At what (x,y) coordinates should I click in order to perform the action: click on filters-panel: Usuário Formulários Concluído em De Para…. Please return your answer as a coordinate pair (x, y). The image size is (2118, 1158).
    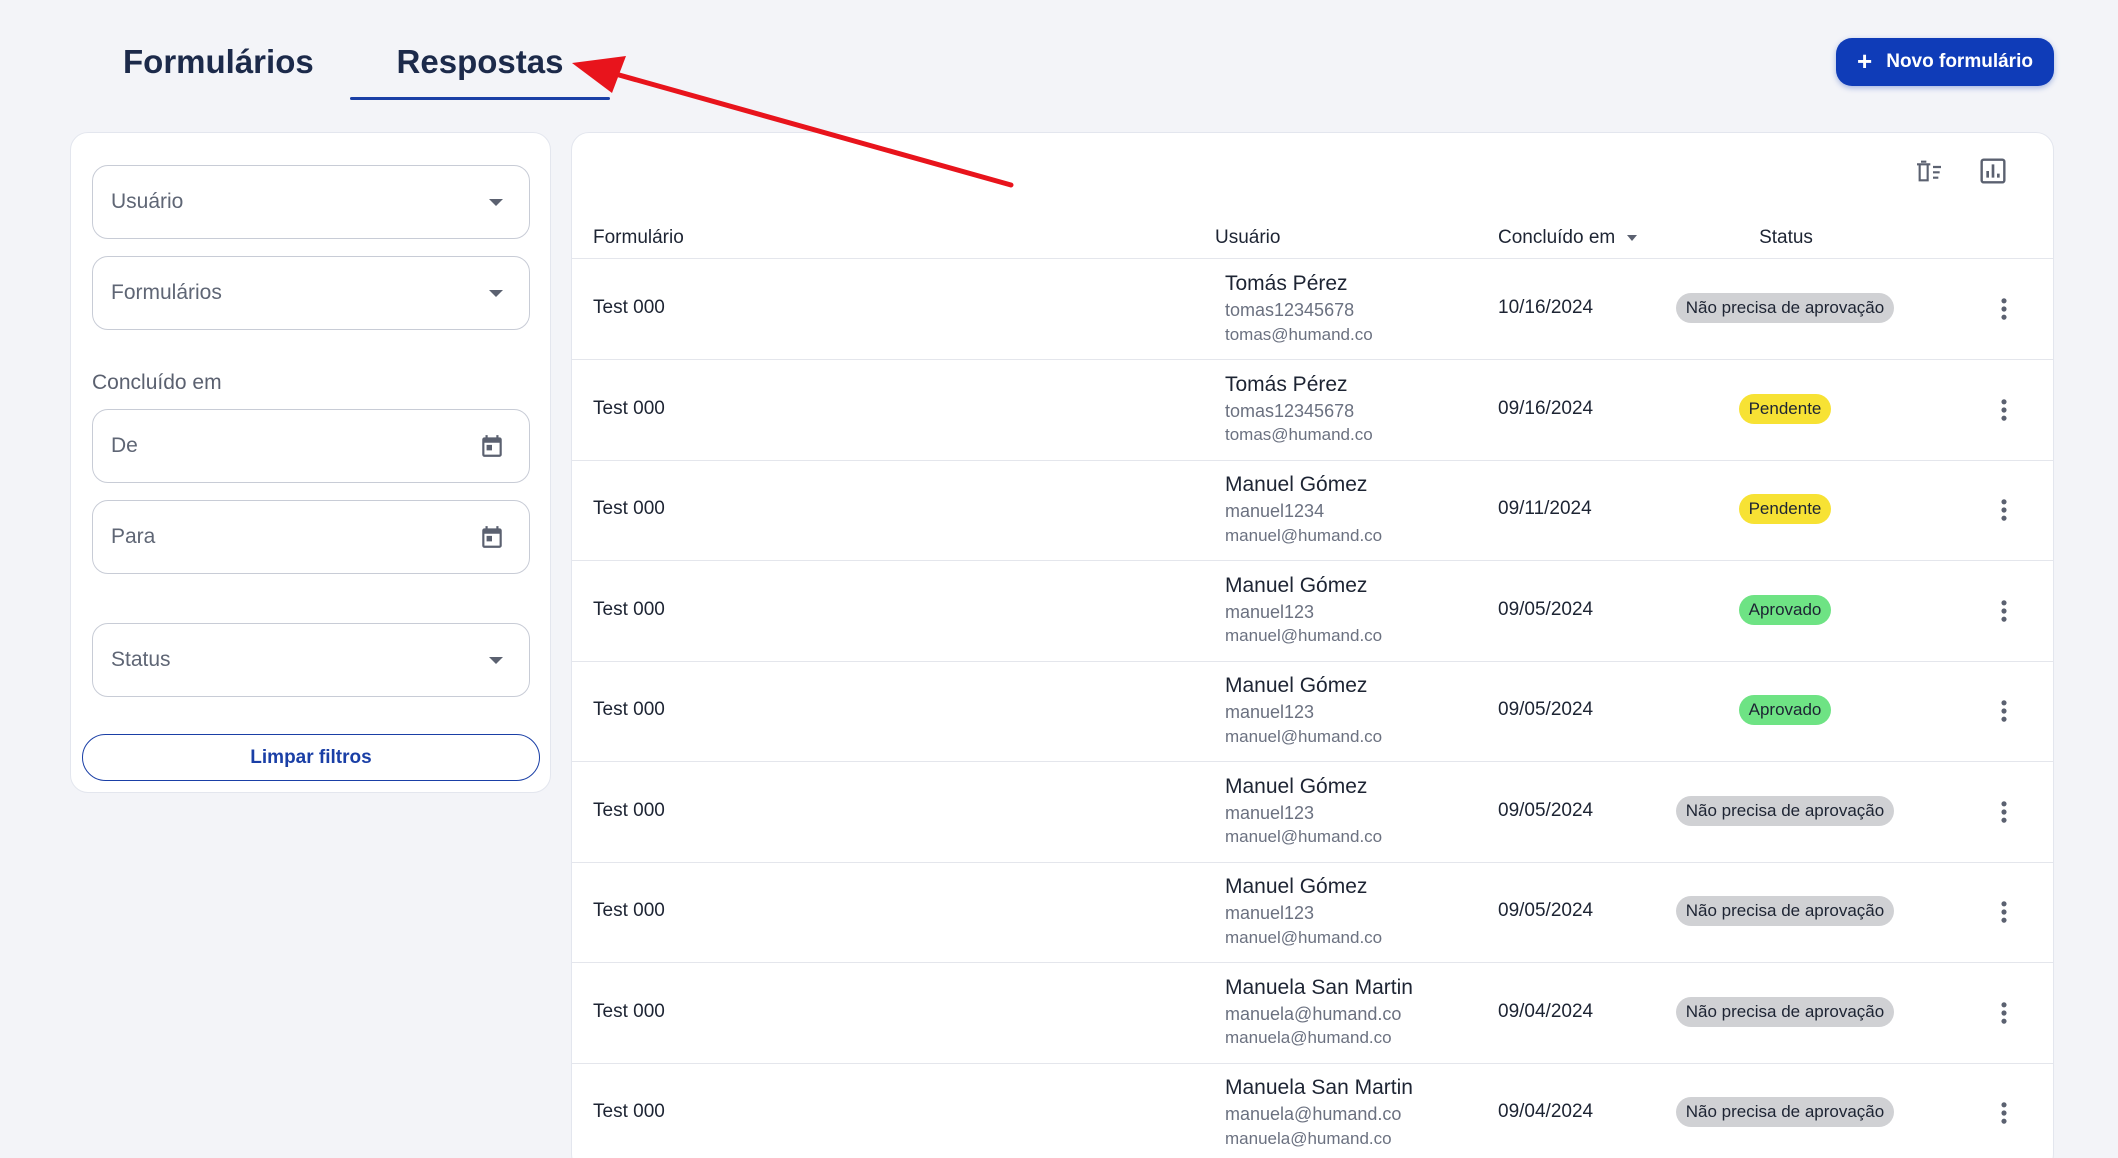
    Looking at the image, I should click on (310, 462).